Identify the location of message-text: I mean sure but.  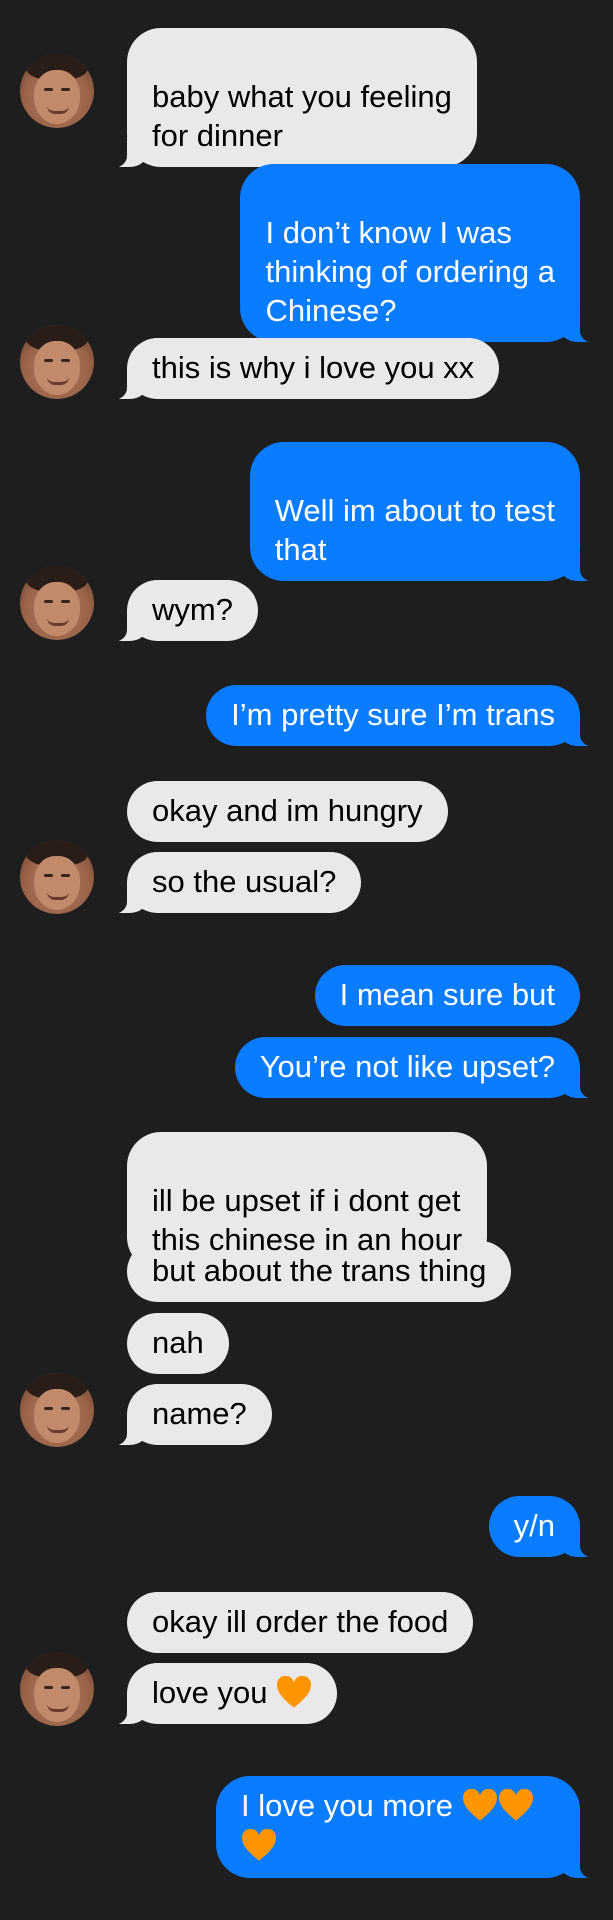
(447, 994).